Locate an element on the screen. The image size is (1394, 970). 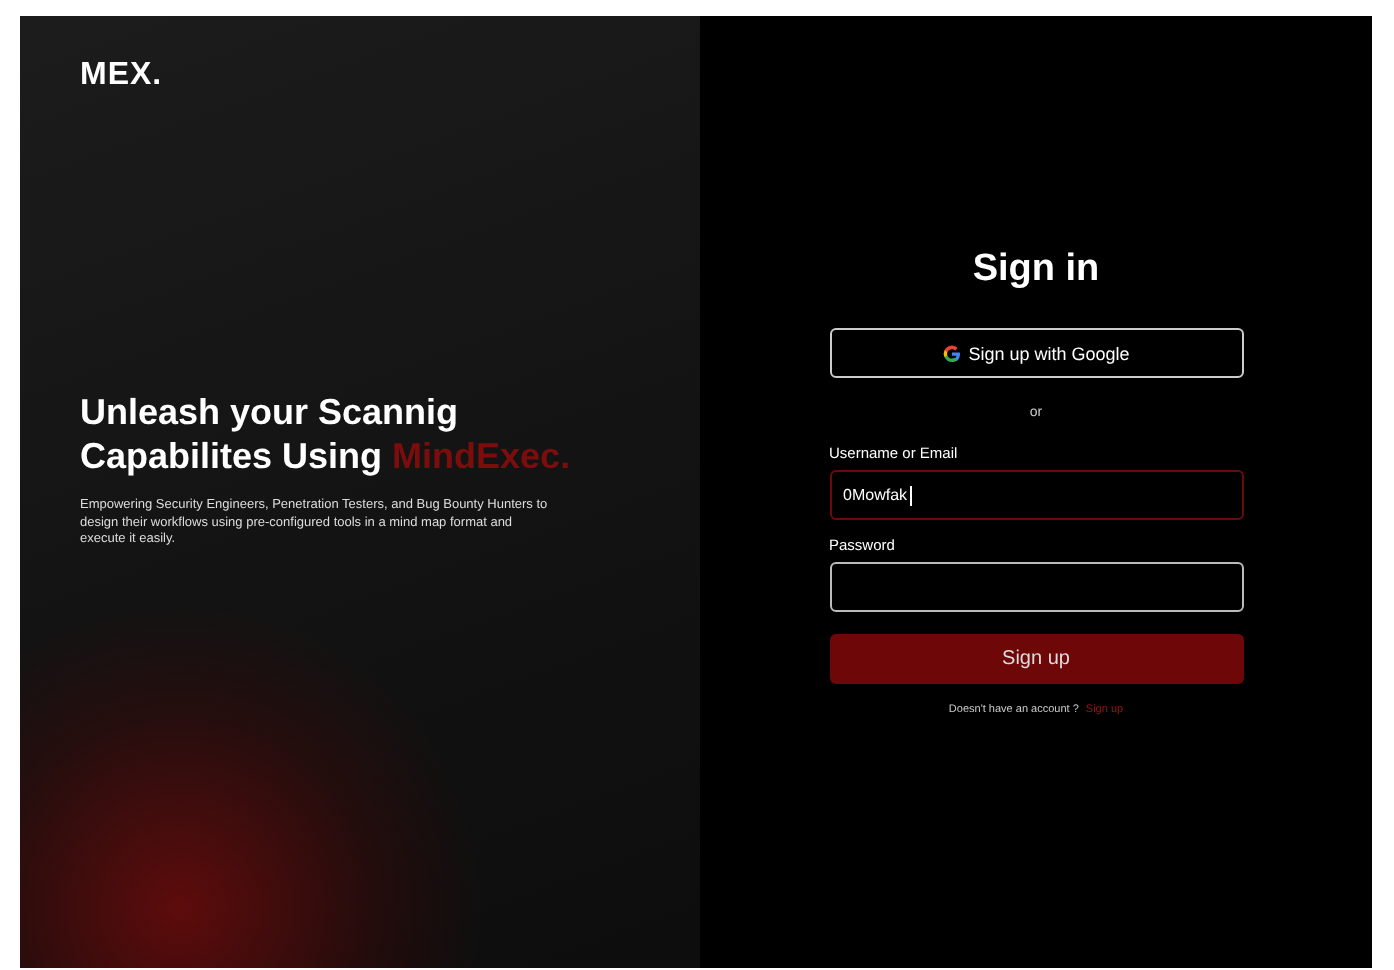
sign-up-button: Sign up is located at coordinates (1036, 659).